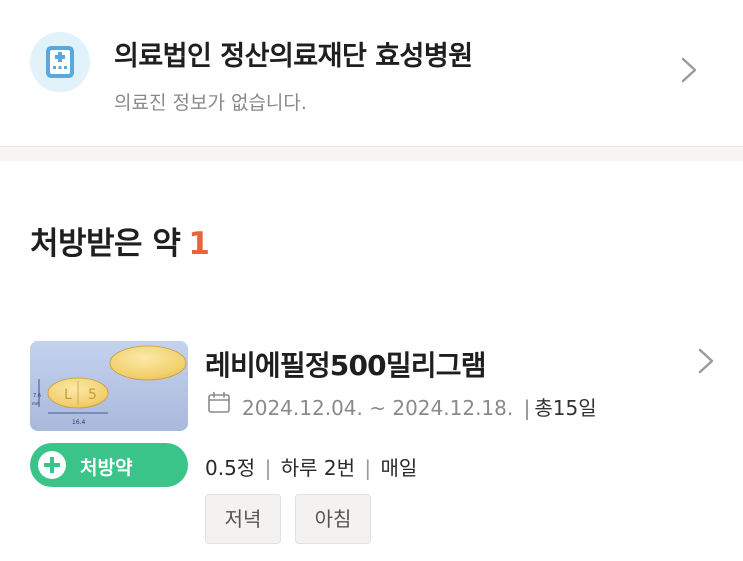 This screenshot has width=743, height=561. I want to click on pill-photo: L 5 16.4 7.6 mm, so click(109, 386).